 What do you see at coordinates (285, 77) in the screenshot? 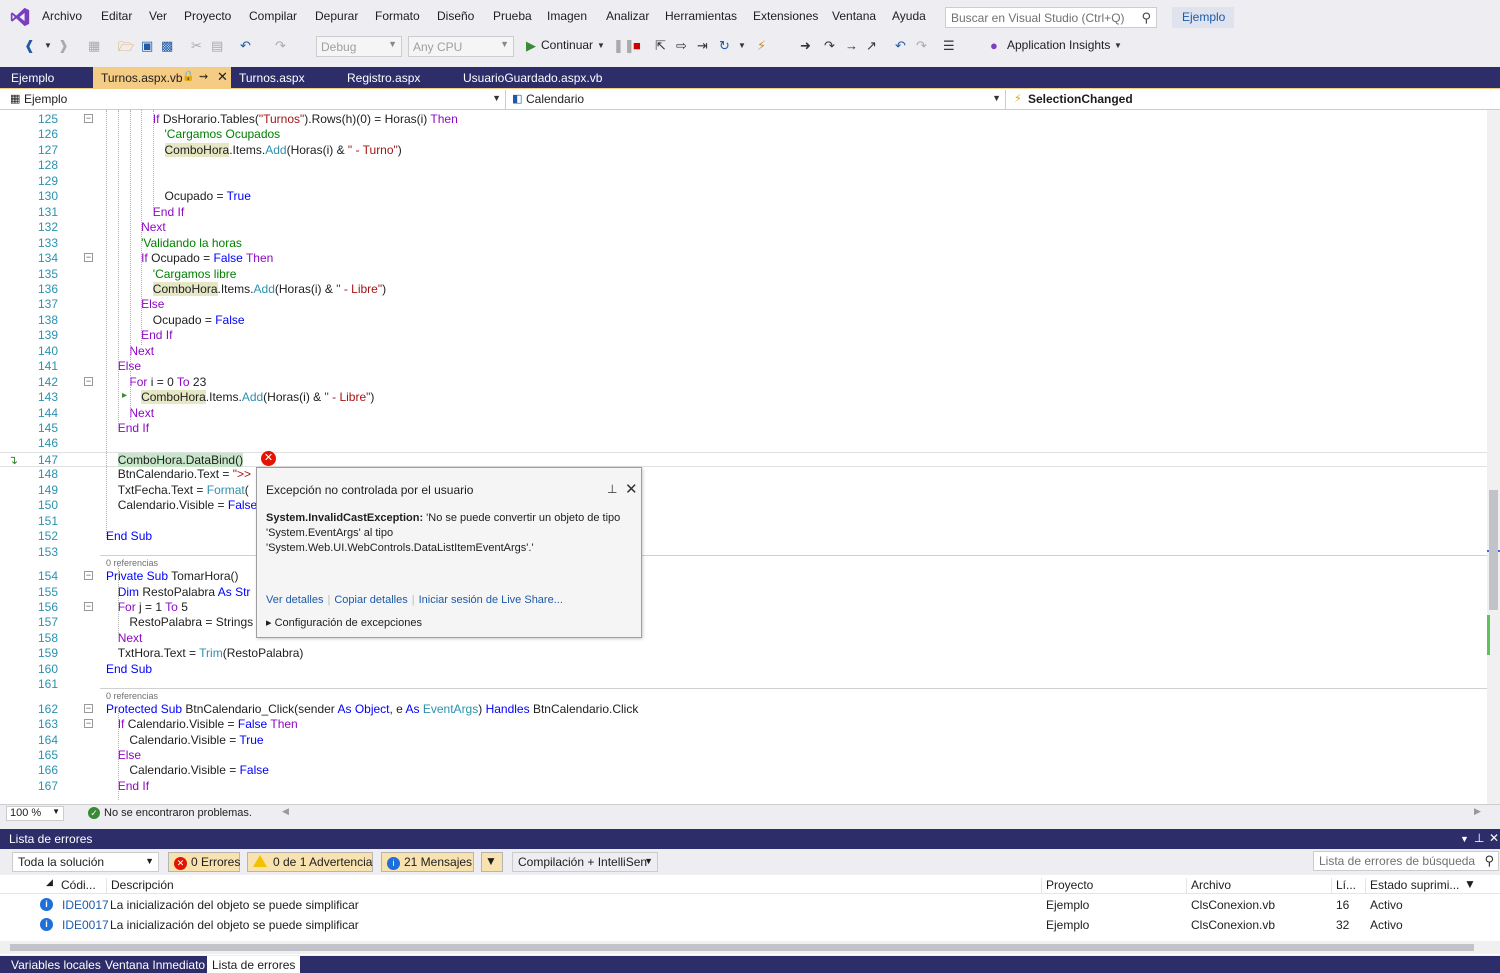
I see `tab-turnos-aspx: Turnos.aspx` at bounding box center [285, 77].